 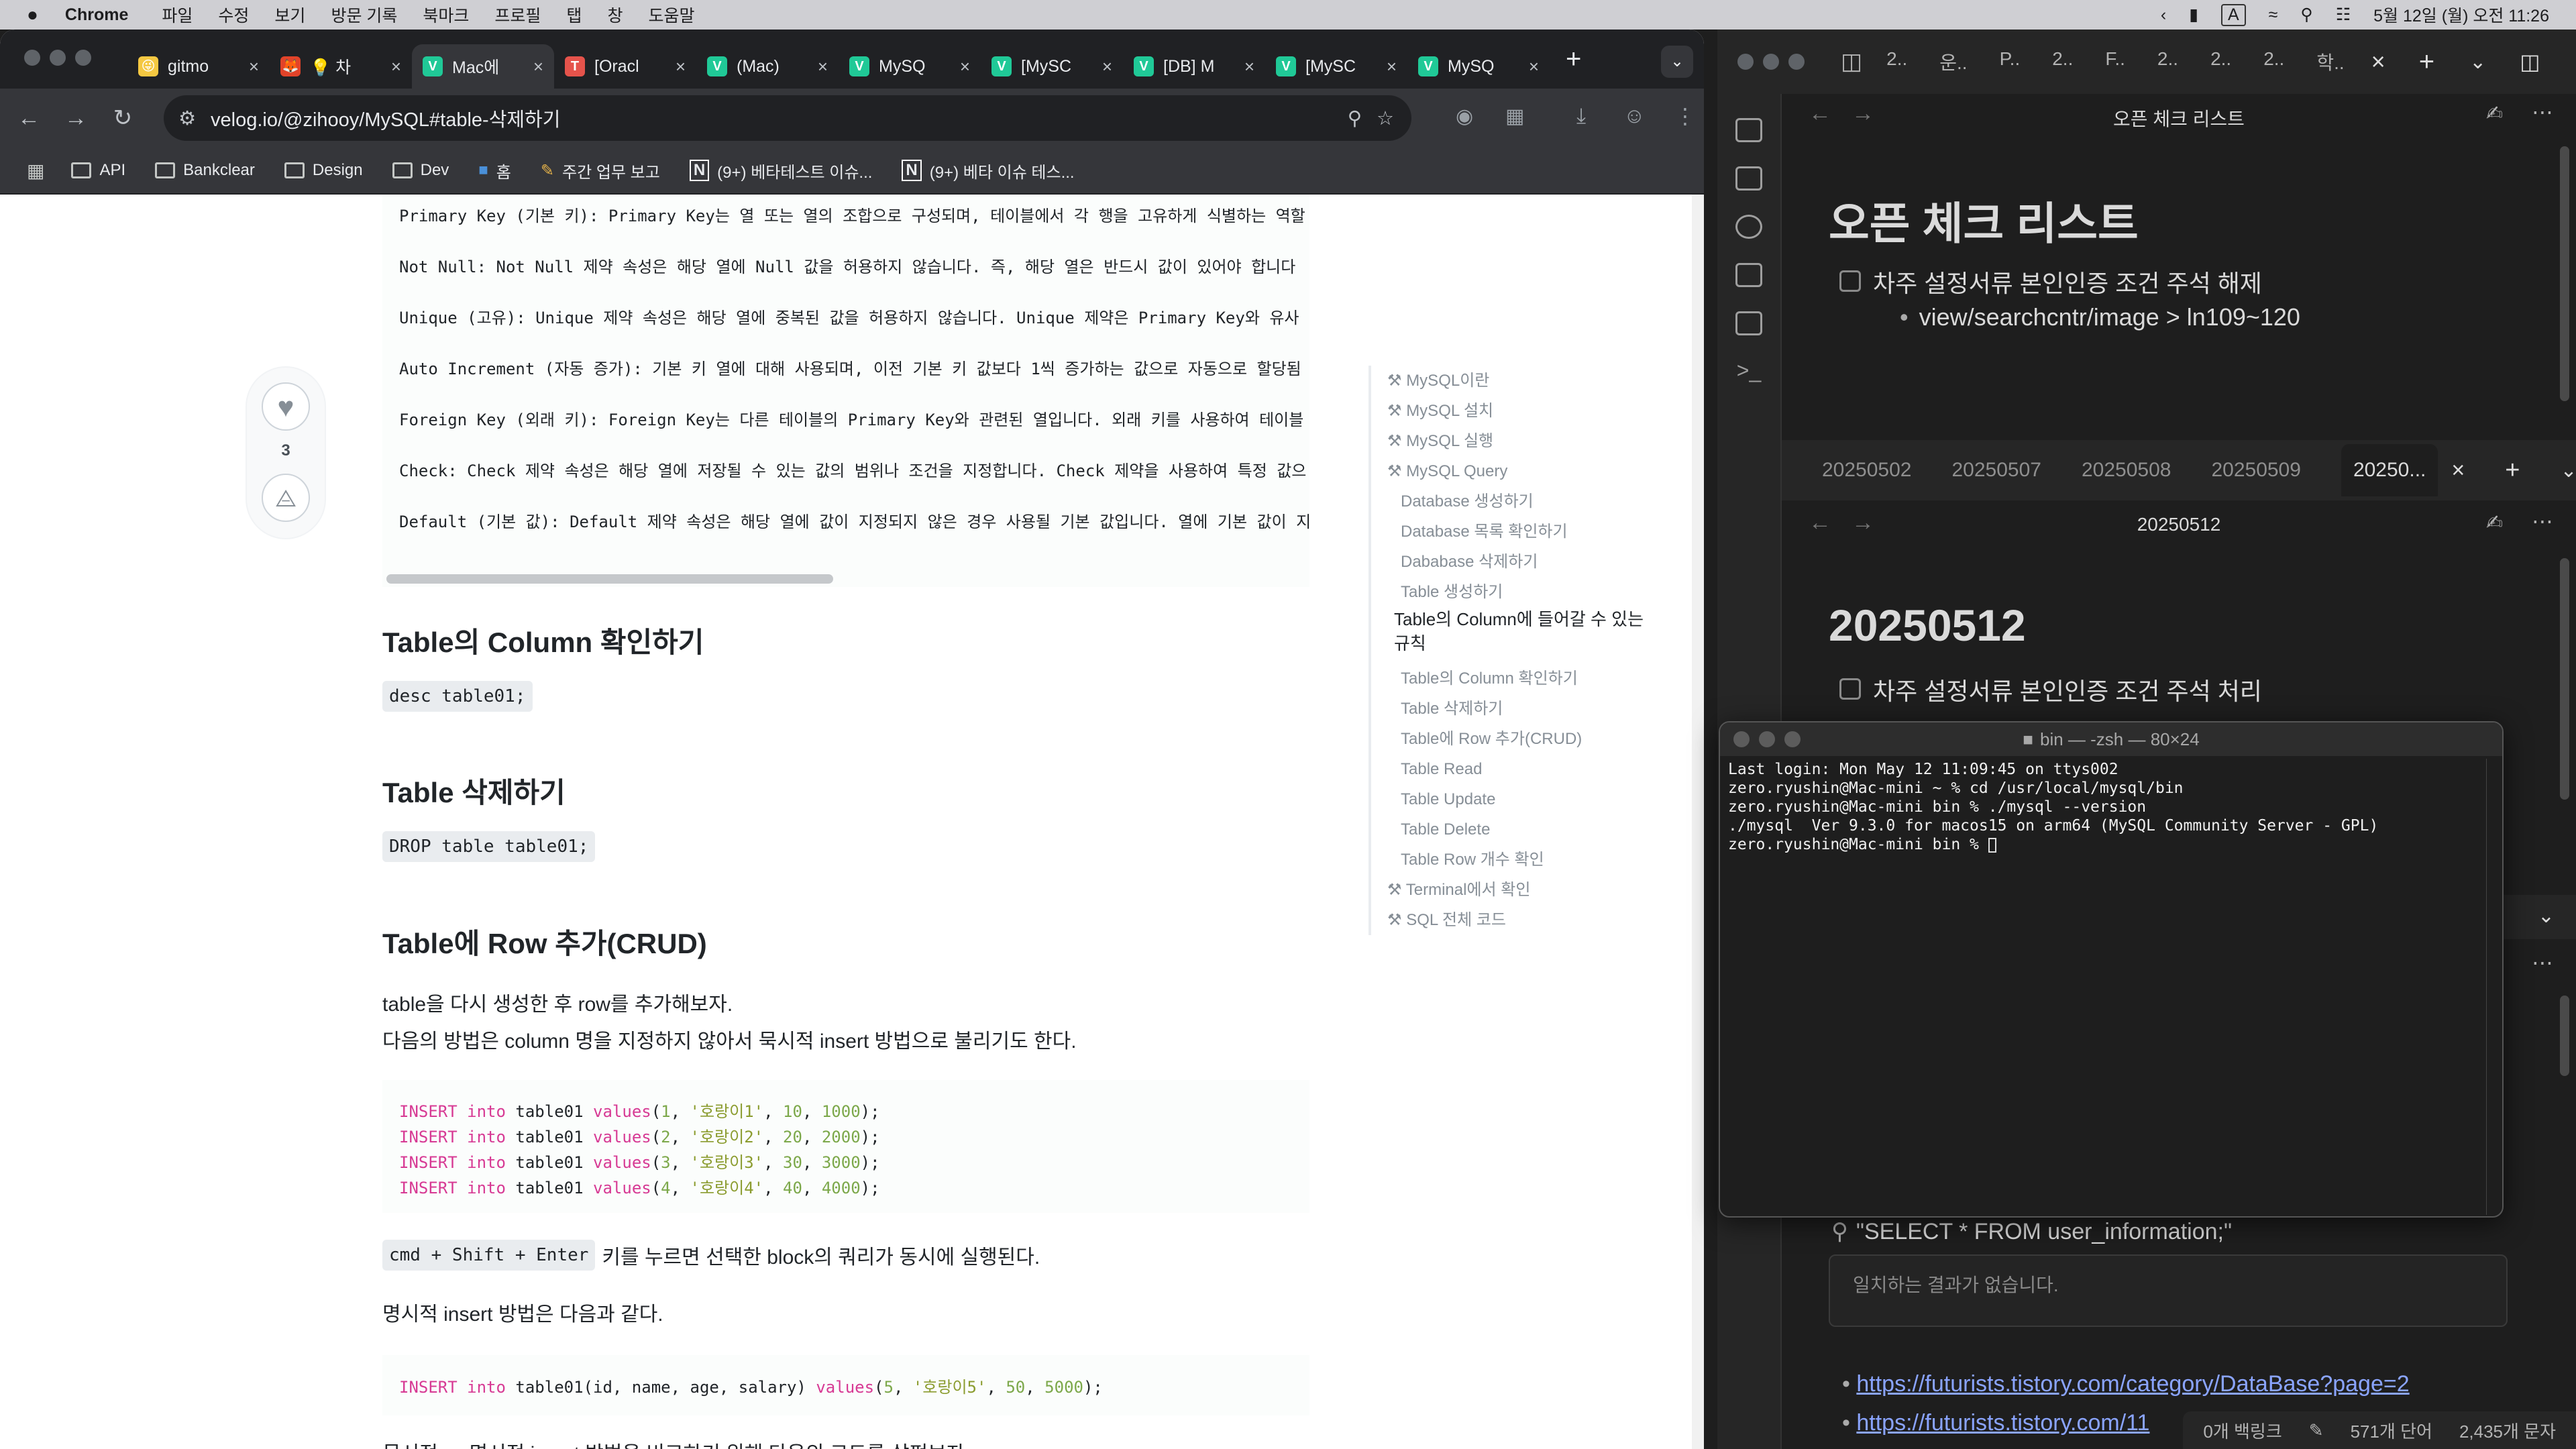 I want to click on site-info-icon: ⚙, so click(x=187, y=118).